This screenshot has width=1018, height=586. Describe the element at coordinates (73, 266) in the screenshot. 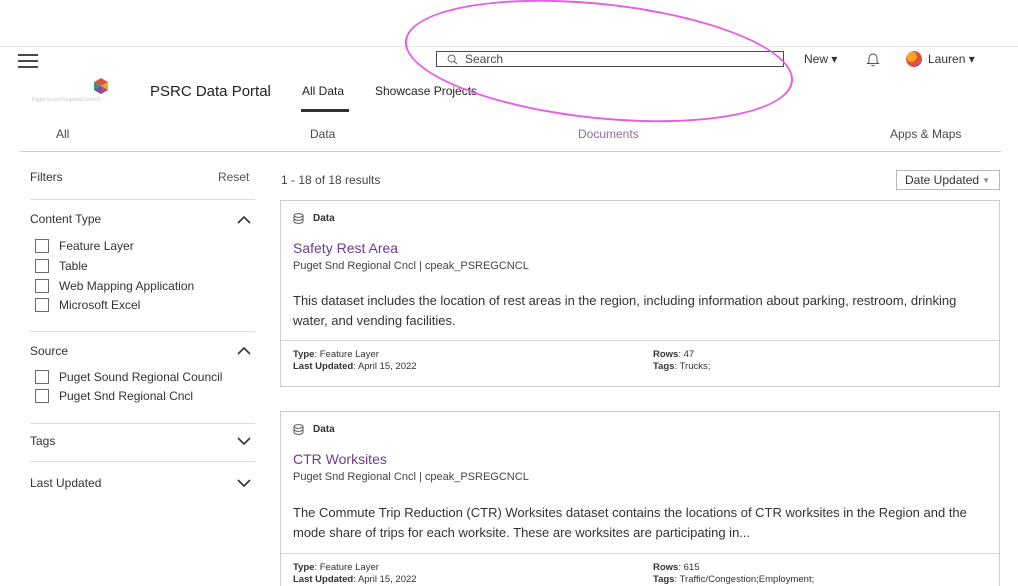

I see `filter-option-label: Table` at that location.